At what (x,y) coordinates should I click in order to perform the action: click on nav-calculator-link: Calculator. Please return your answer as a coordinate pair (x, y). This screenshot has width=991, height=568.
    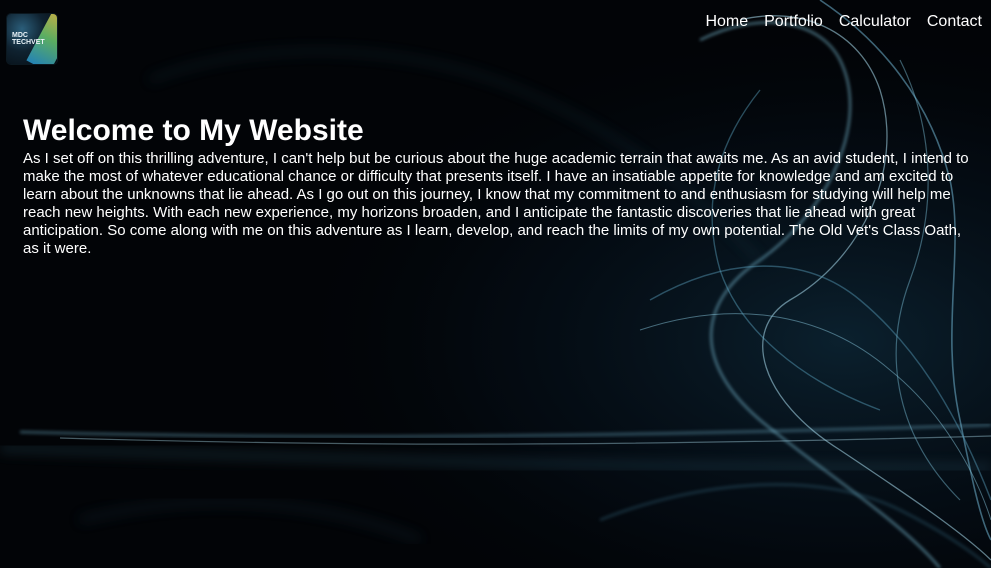
    Looking at the image, I should click on (875, 22).